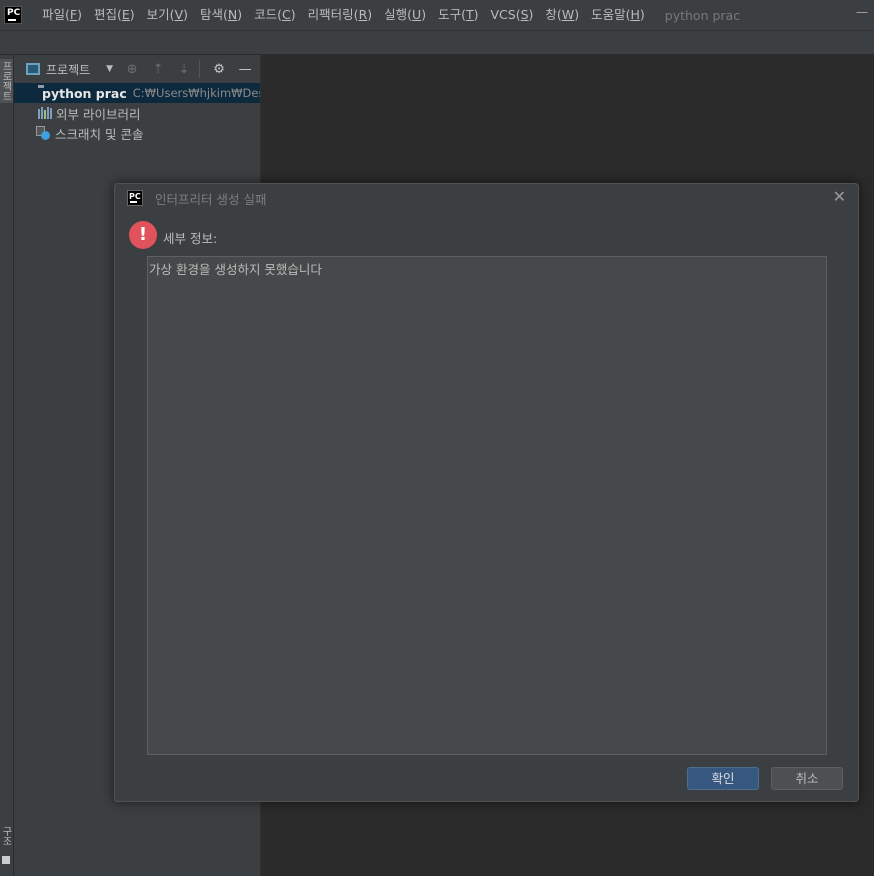 The width and height of the screenshot is (874, 876). What do you see at coordinates (275, 15) in the screenshot?
I see `menu-code: 코드(C)` at bounding box center [275, 15].